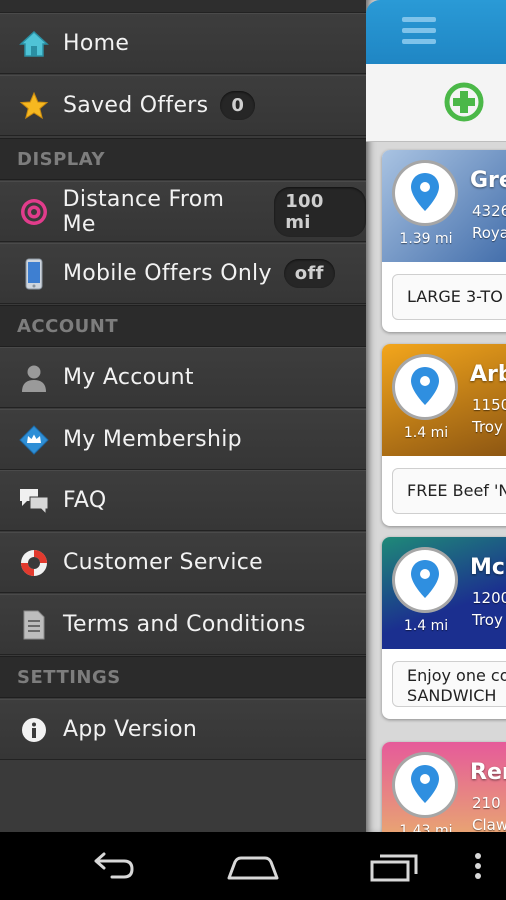  Describe the element at coordinates (167, 273) in the screenshot. I see `menu-item-label: Mobile Offers Only` at that location.